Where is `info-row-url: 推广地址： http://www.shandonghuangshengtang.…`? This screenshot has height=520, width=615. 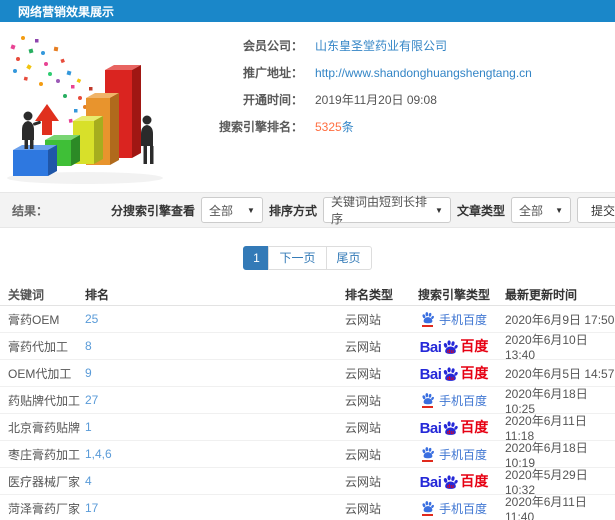
info-row-url: 推广地址： http://www.shandonghuangshengtang.… is located at coordinates (400, 72).